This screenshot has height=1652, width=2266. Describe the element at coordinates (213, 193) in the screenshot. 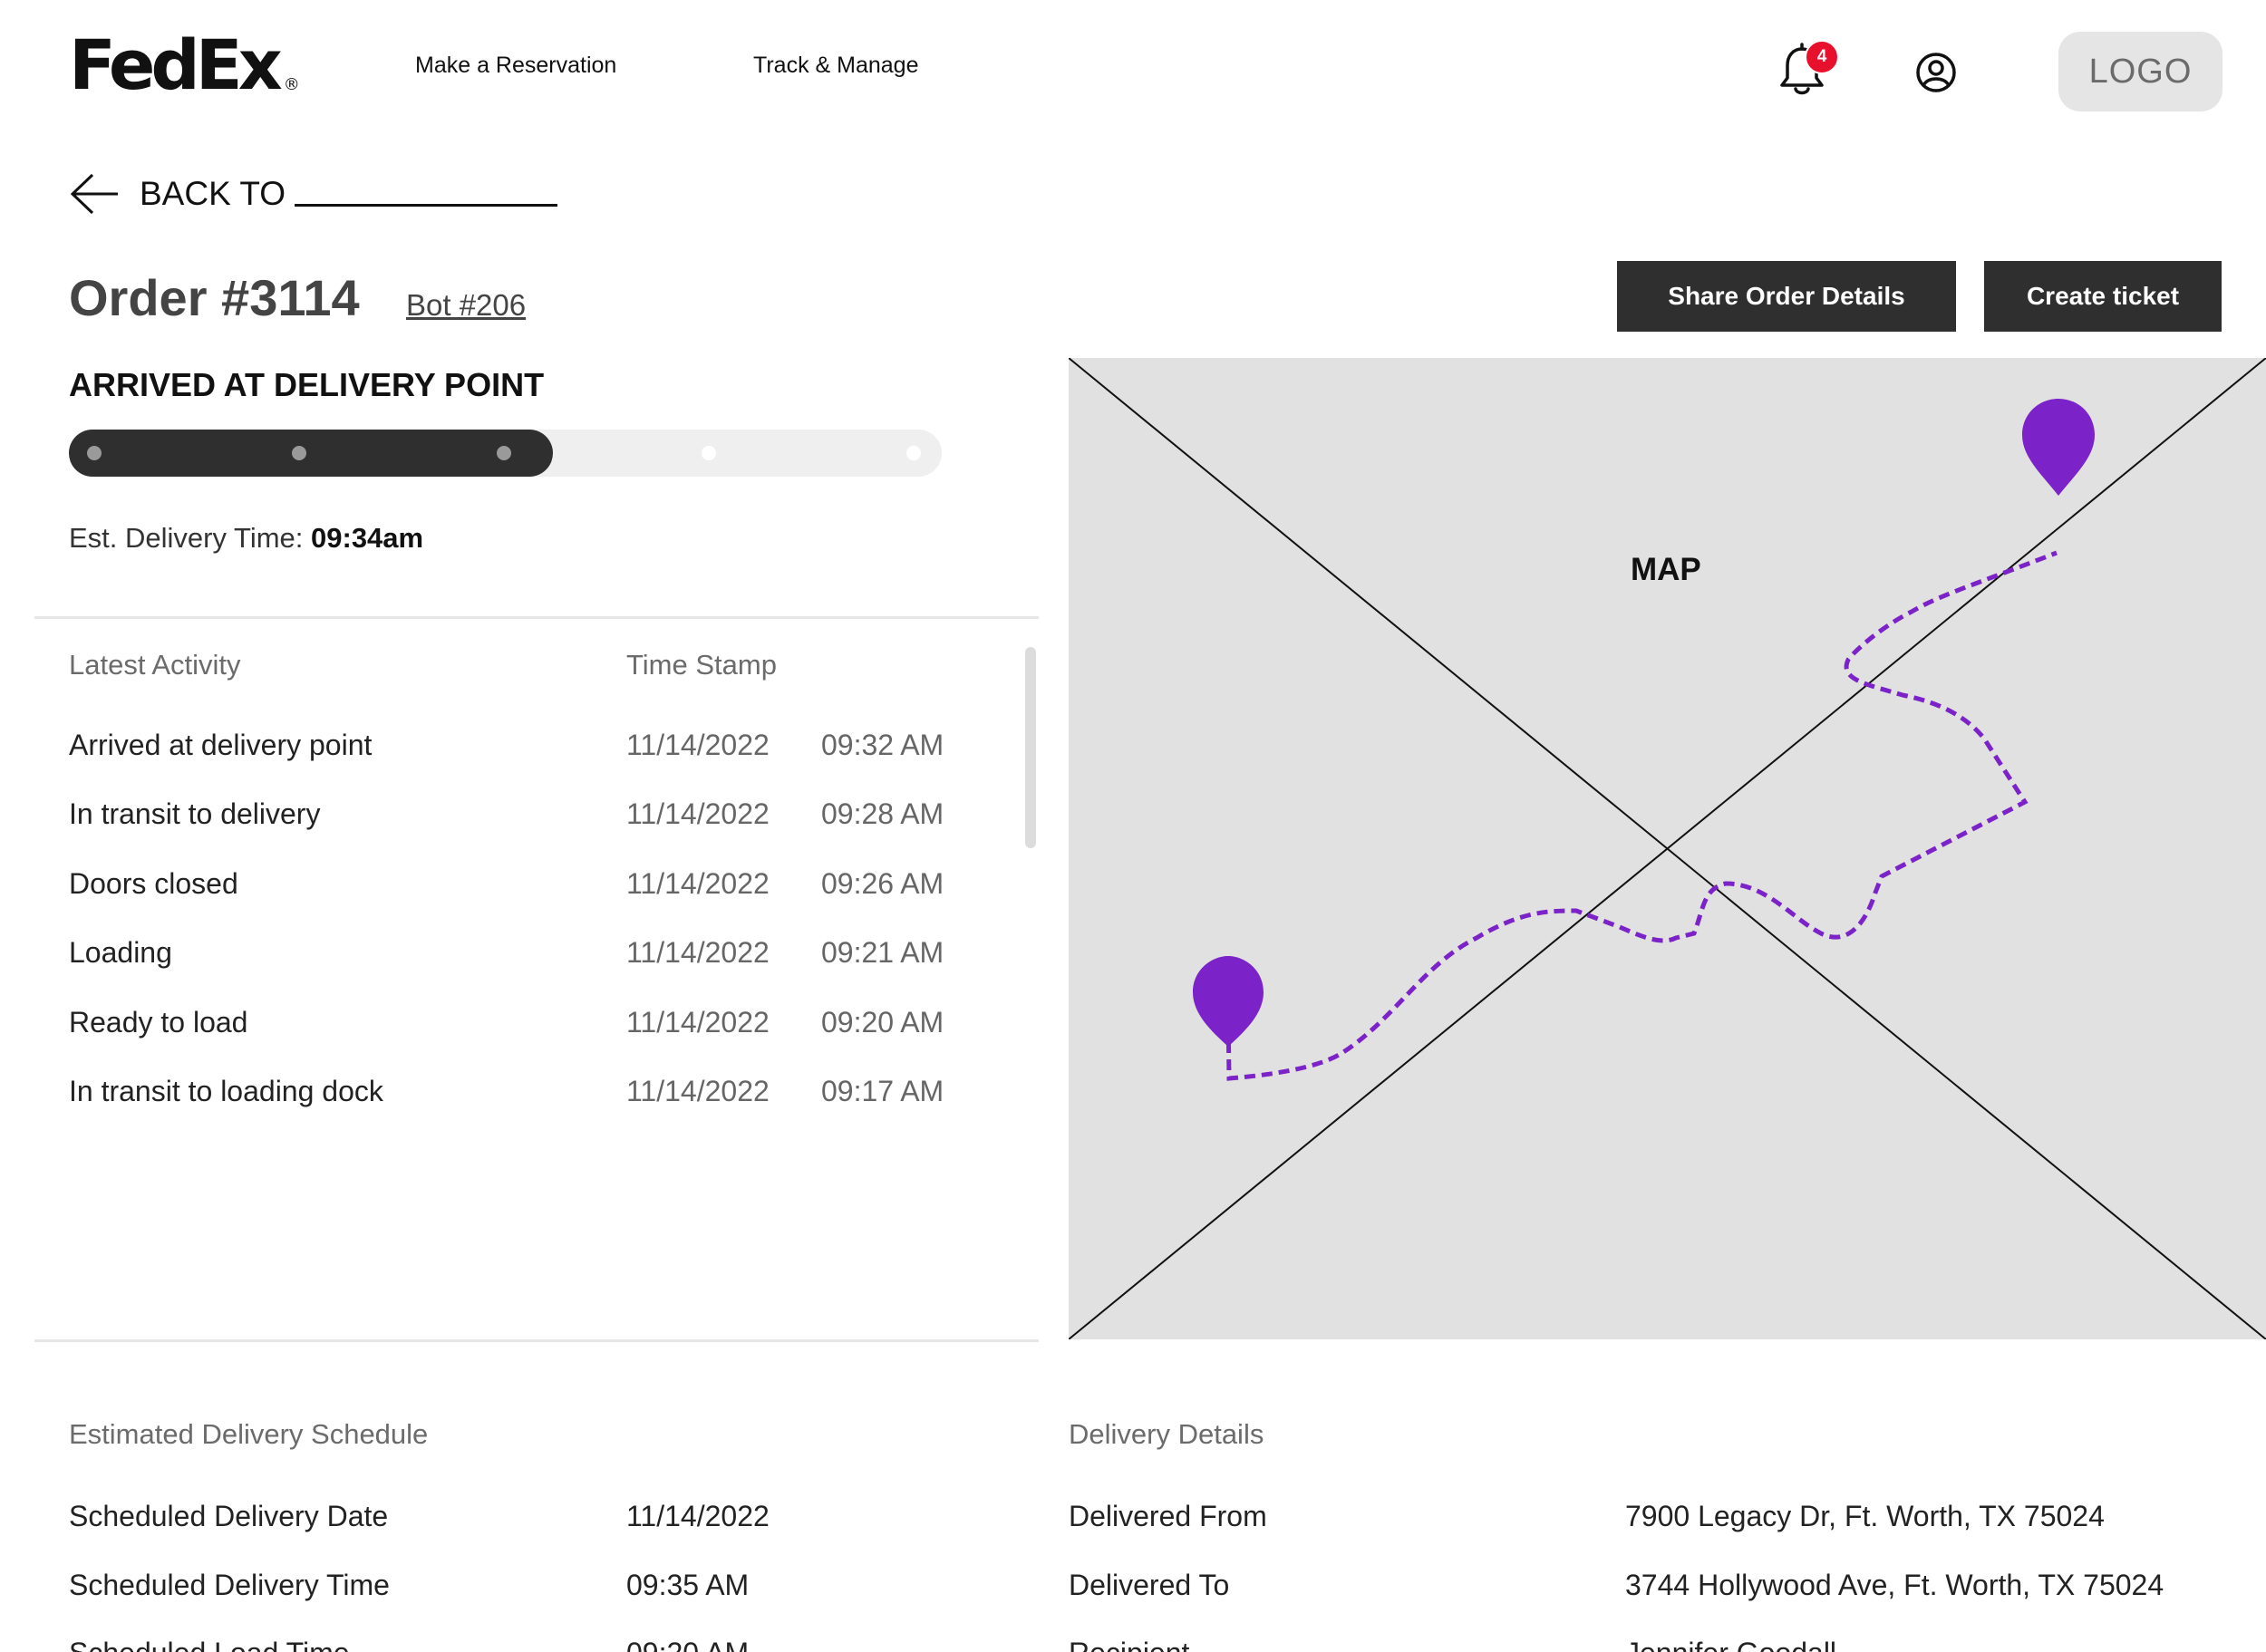

I see `back-label: BACK TO` at that location.